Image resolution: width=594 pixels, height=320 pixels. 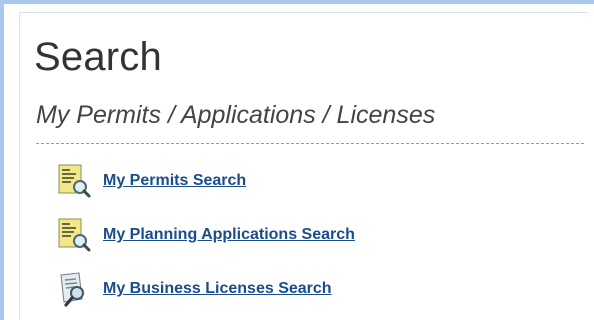 I want to click on page-title: Search, so click(x=98, y=57).